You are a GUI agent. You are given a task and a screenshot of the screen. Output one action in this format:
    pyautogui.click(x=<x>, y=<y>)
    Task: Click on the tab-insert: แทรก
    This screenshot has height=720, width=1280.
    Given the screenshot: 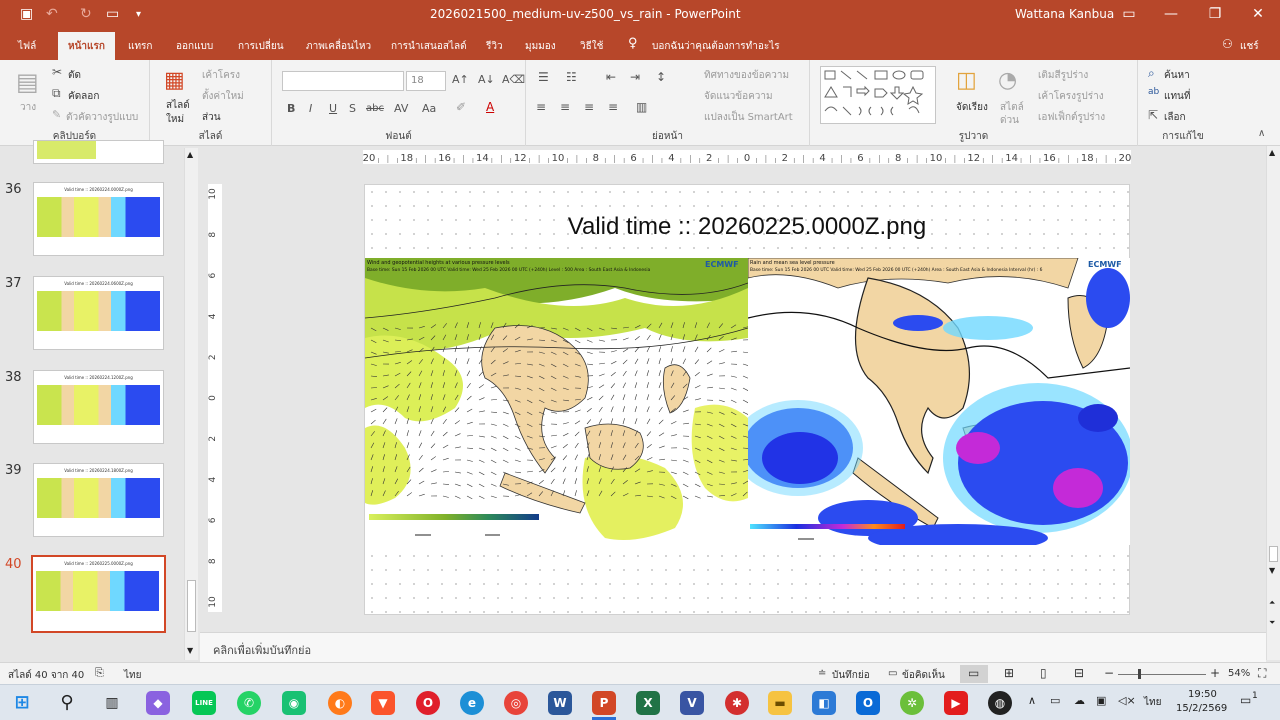 What is the action you would take?
    pyautogui.click(x=140, y=46)
    